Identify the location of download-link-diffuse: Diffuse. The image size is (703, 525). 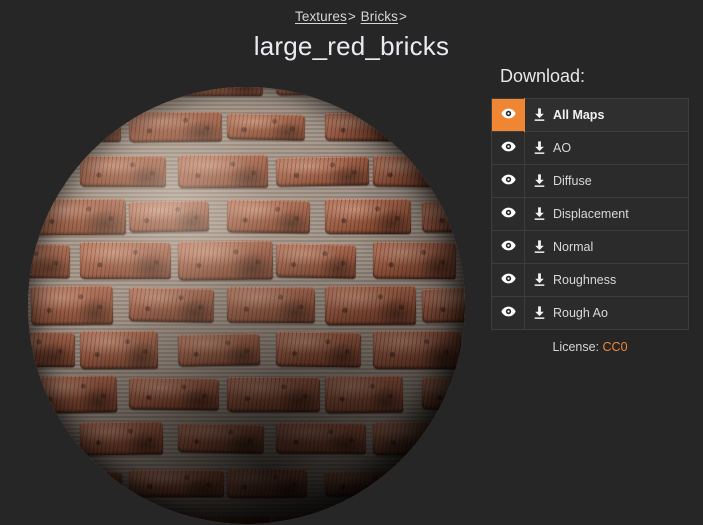
(562, 181).